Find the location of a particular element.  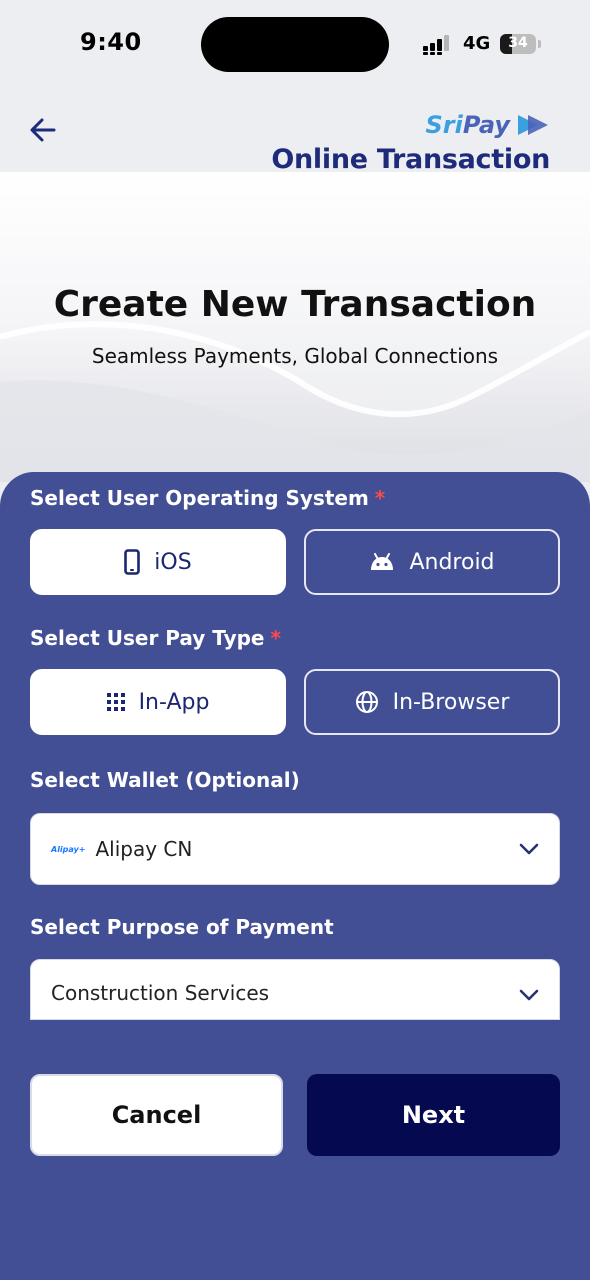

globe-icon is located at coordinates (366, 702).